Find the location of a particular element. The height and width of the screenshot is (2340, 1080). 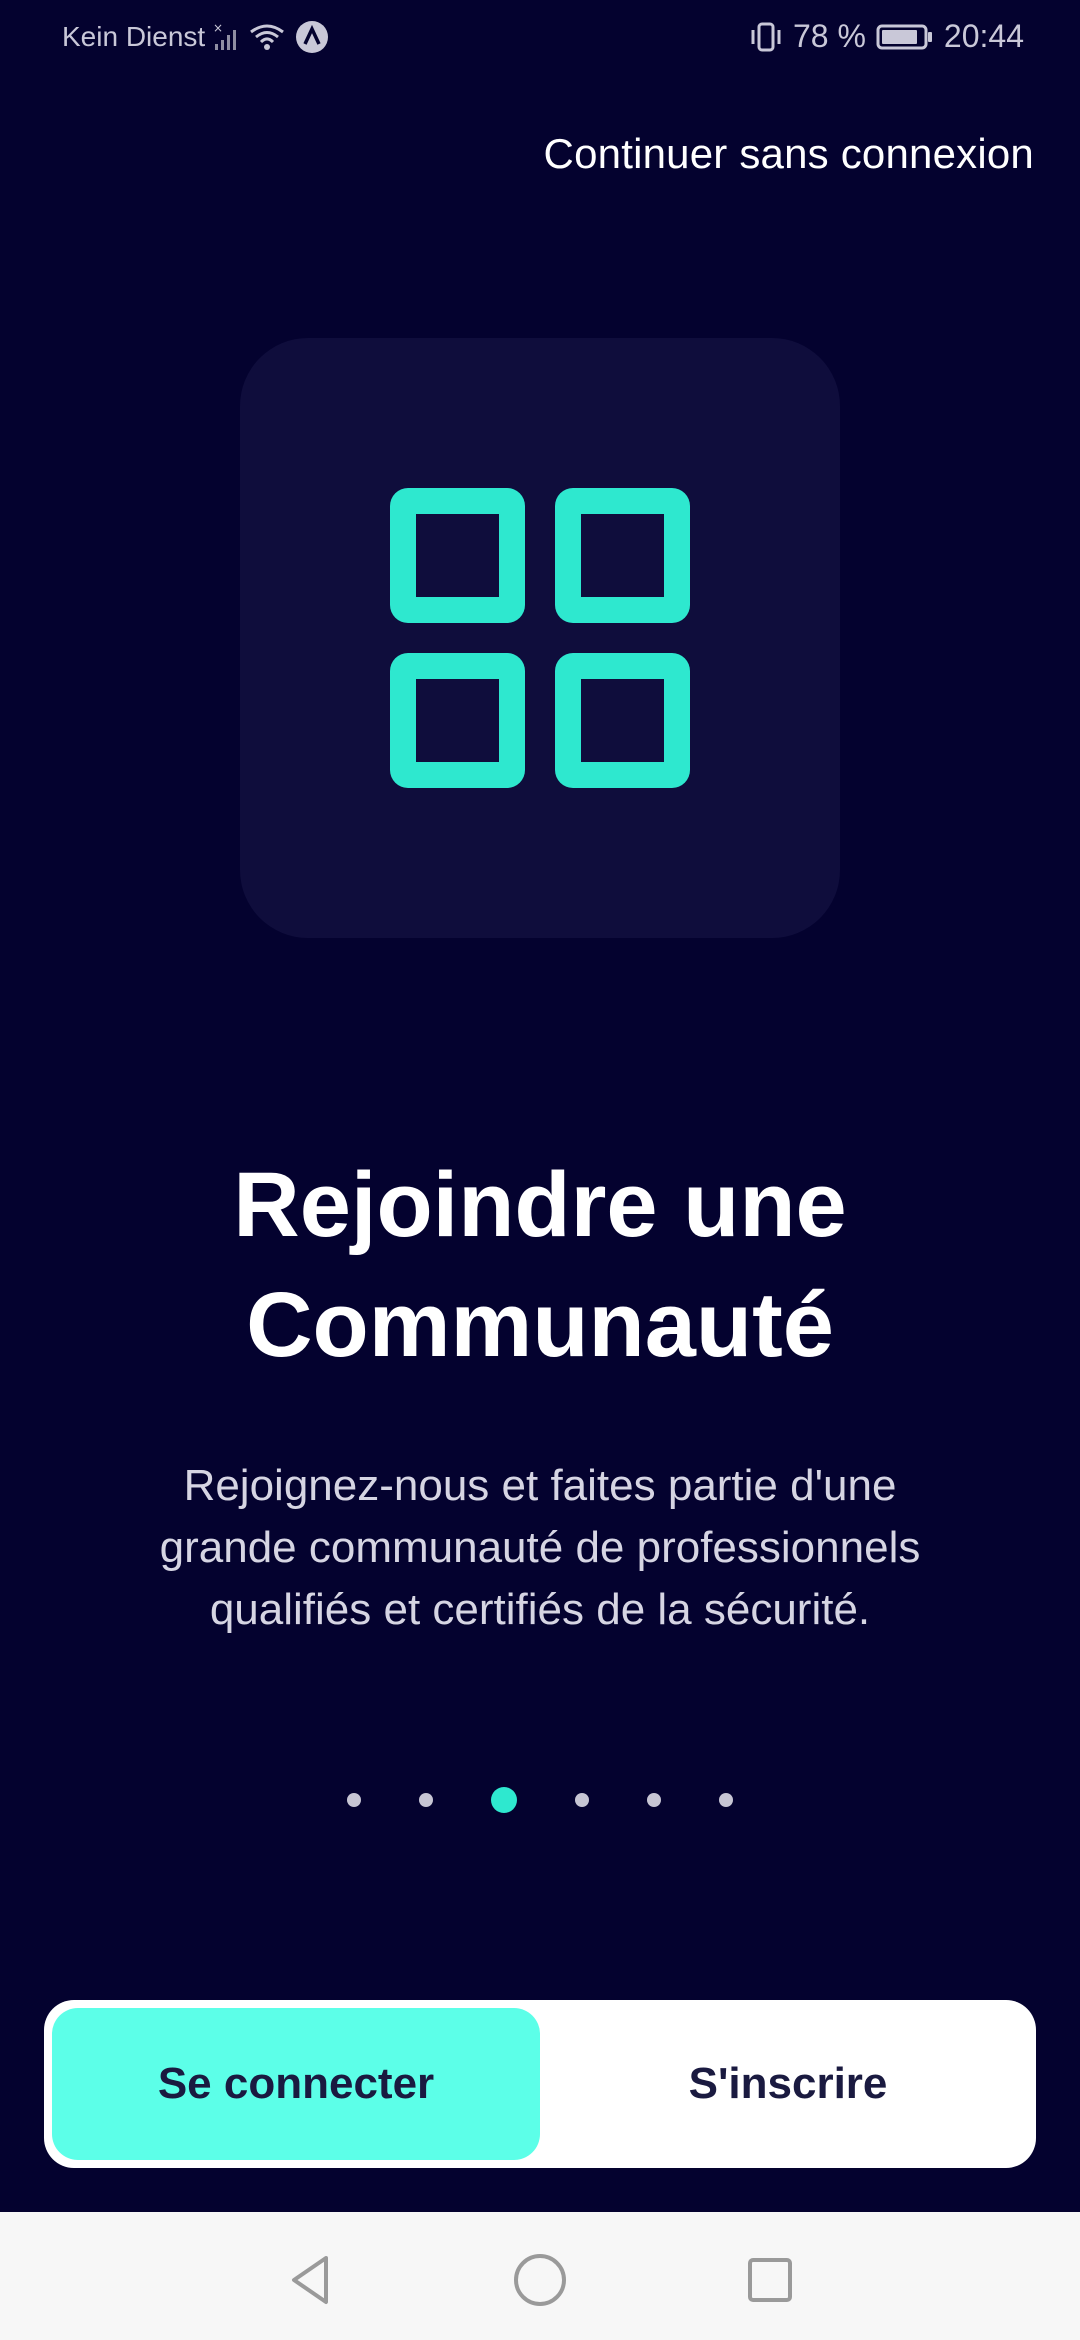

status-right: 78 % 20:44 is located at coordinates (886, 36).